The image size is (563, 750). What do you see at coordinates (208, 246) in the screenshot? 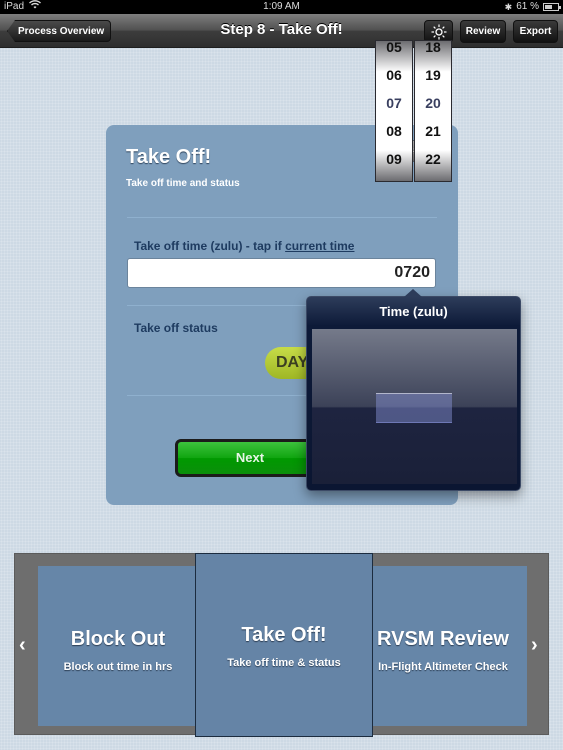
I see `take-off-time-label-text: Take off time (zulu) - tap if` at bounding box center [208, 246].